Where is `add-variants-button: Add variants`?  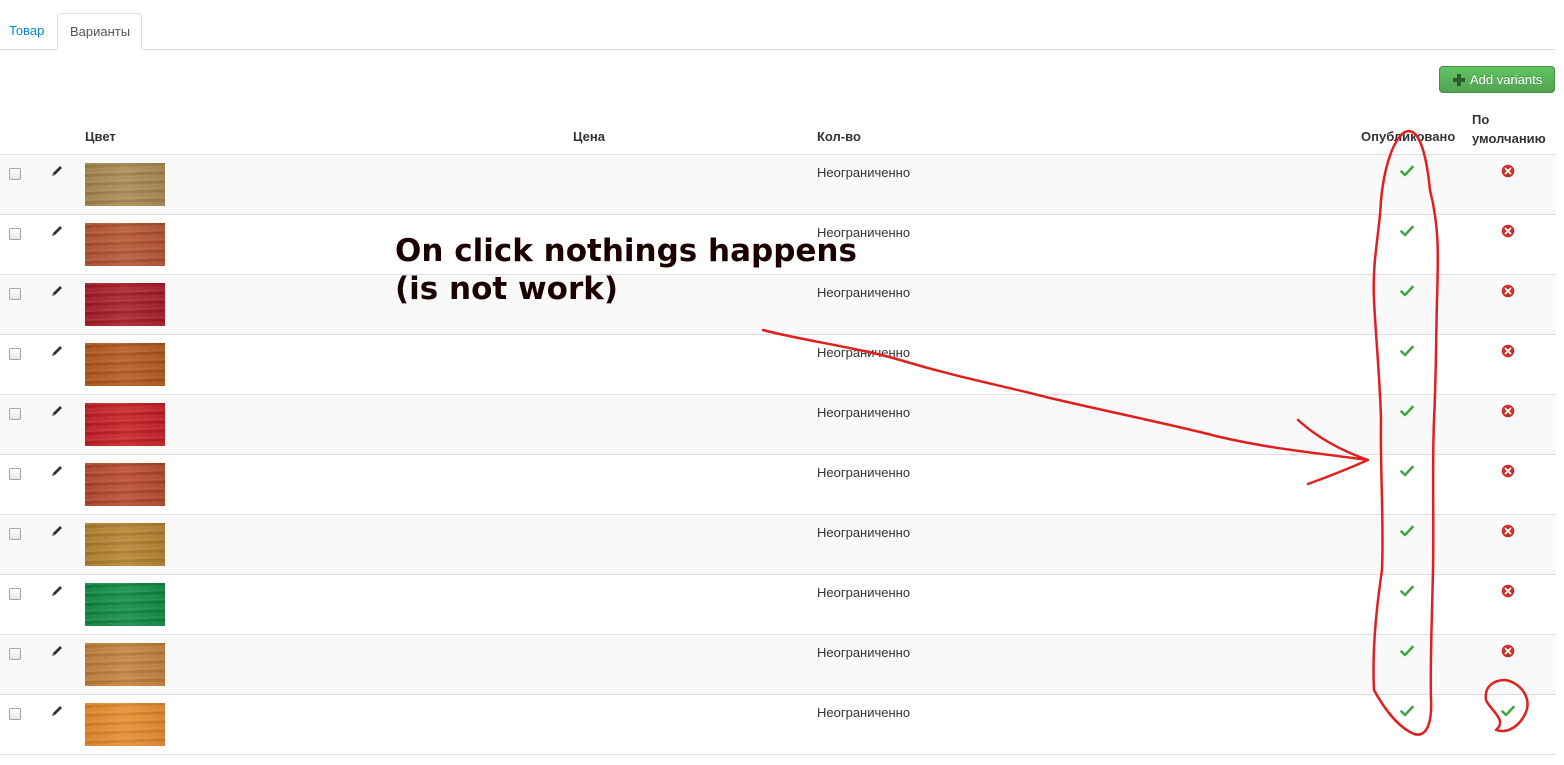 add-variants-button: Add variants is located at coordinates (1497, 79).